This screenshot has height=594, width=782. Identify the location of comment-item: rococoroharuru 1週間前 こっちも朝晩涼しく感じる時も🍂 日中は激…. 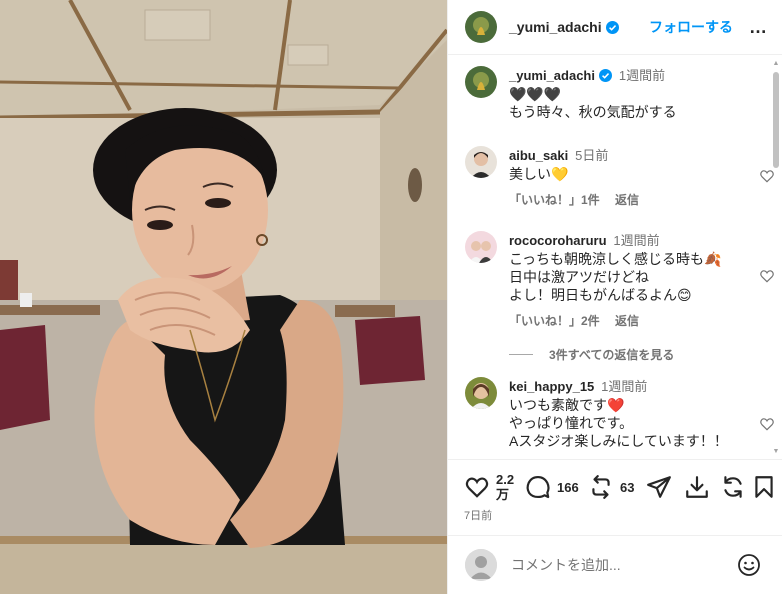
(619, 280).